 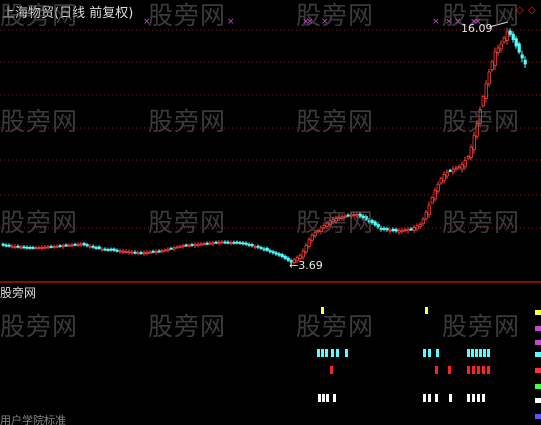 What do you see at coordinates (33, 419) in the screenshot?
I see `indicator-bottom-label: 用户学院标准` at bounding box center [33, 419].